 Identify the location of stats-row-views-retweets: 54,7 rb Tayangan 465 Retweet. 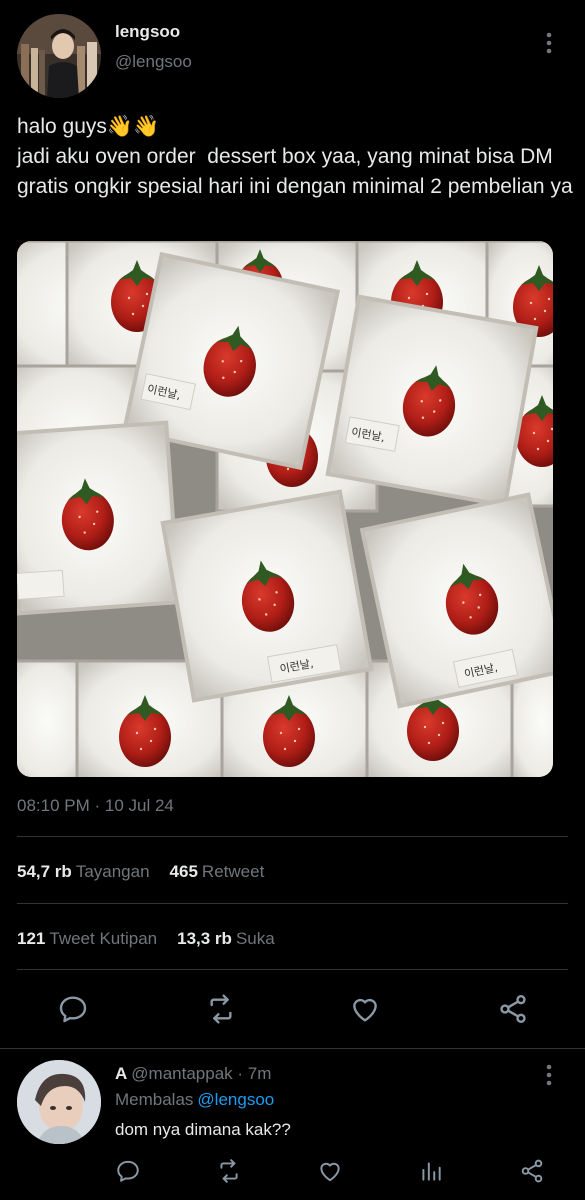
(140, 872).